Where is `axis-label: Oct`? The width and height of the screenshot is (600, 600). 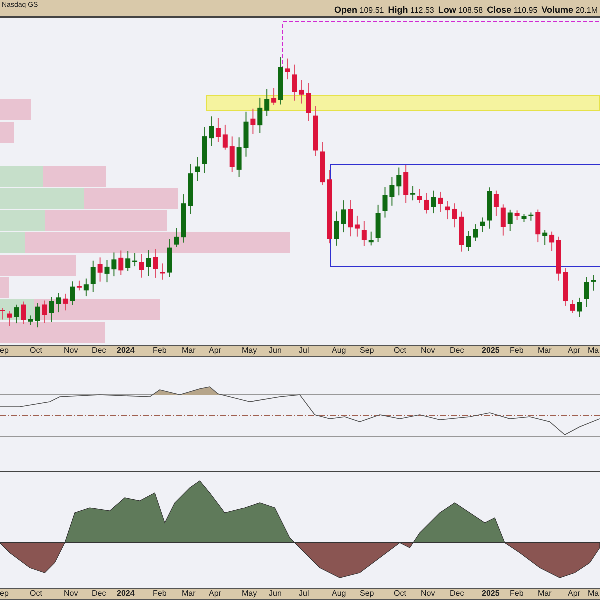
axis-label: Oct is located at coordinates (400, 594).